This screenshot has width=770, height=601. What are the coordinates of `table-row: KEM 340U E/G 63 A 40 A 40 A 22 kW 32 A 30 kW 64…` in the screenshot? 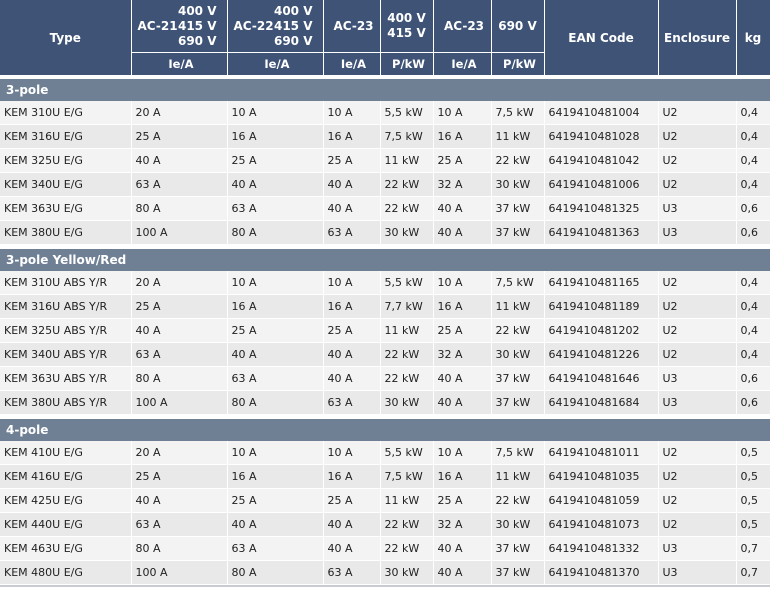 It's located at (385, 184).